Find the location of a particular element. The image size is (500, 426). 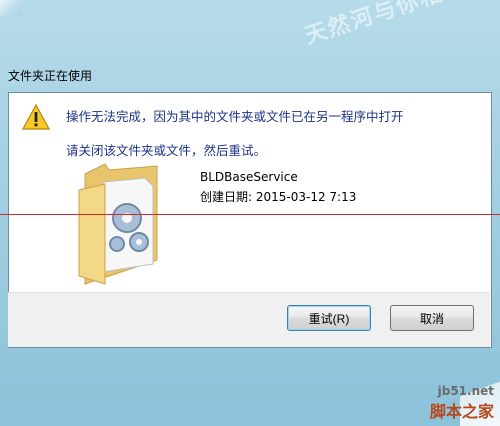

instruction-message: 请关闭该文件夹或文件，然后重试。 is located at coordinates (166, 150).